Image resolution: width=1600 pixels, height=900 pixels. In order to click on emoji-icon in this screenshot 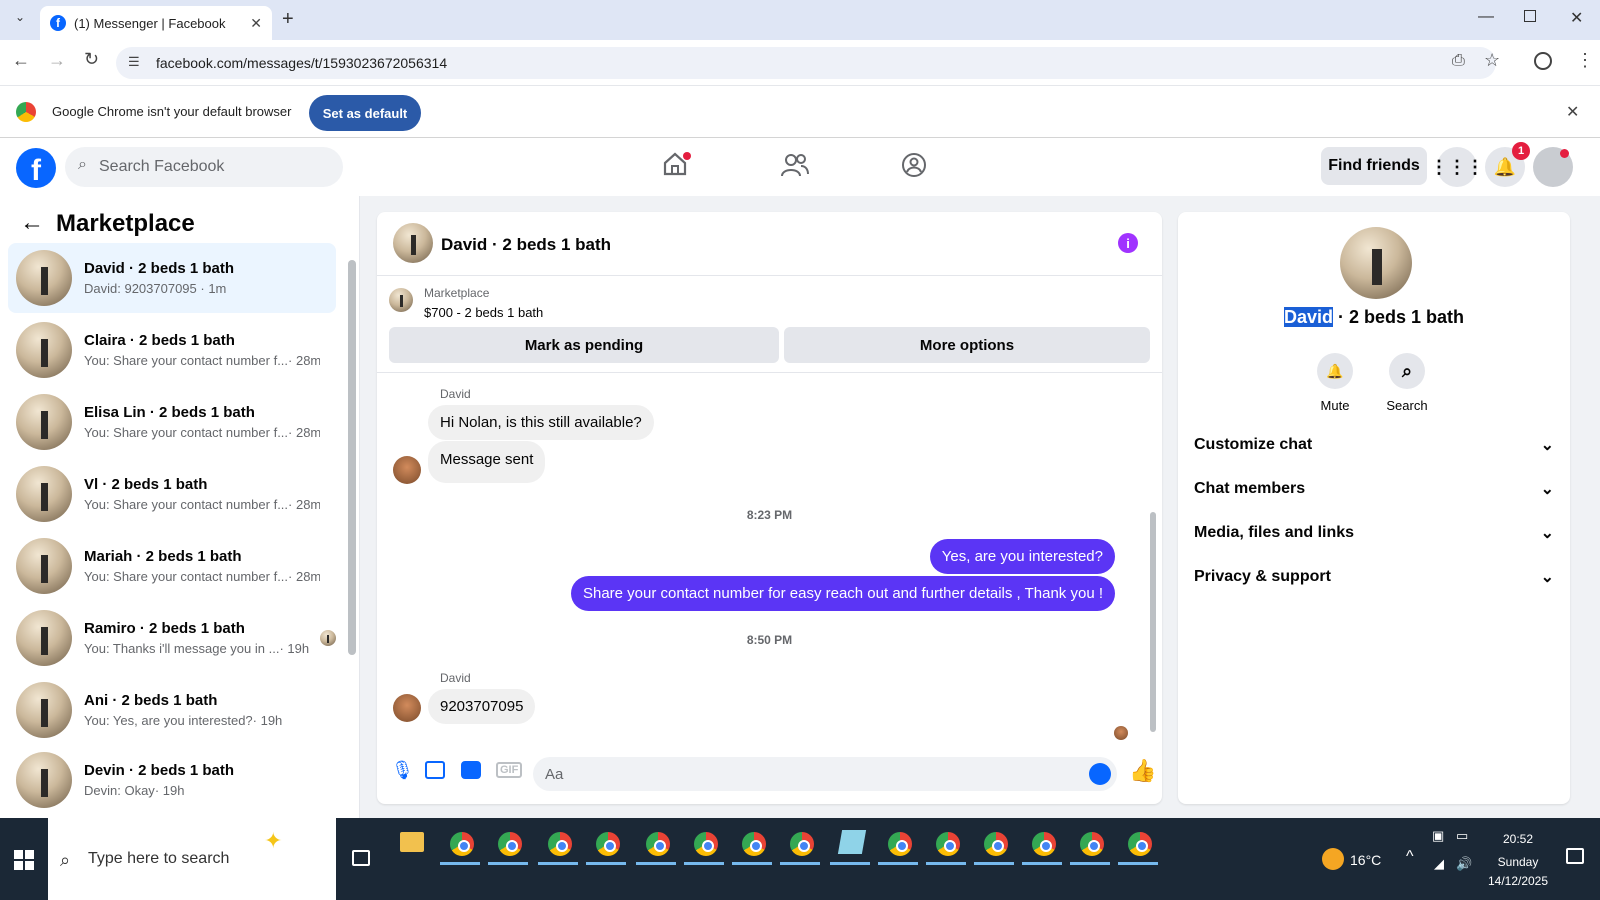, I will do `click(1100, 774)`.